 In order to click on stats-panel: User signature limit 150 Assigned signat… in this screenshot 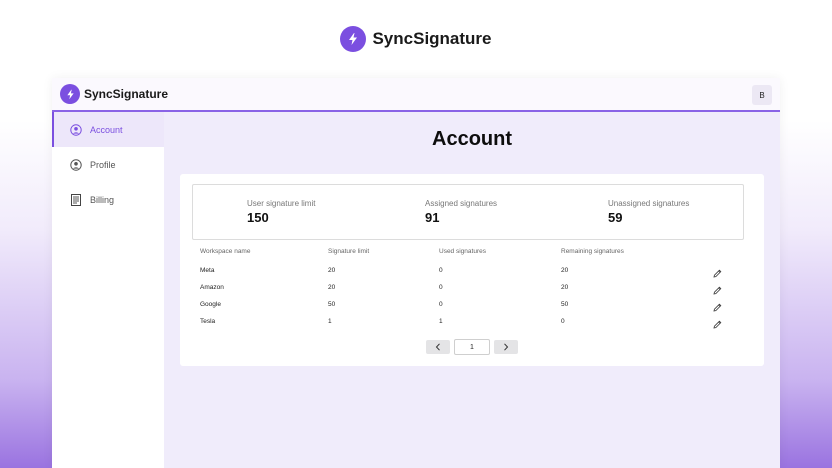, I will do `click(468, 212)`.